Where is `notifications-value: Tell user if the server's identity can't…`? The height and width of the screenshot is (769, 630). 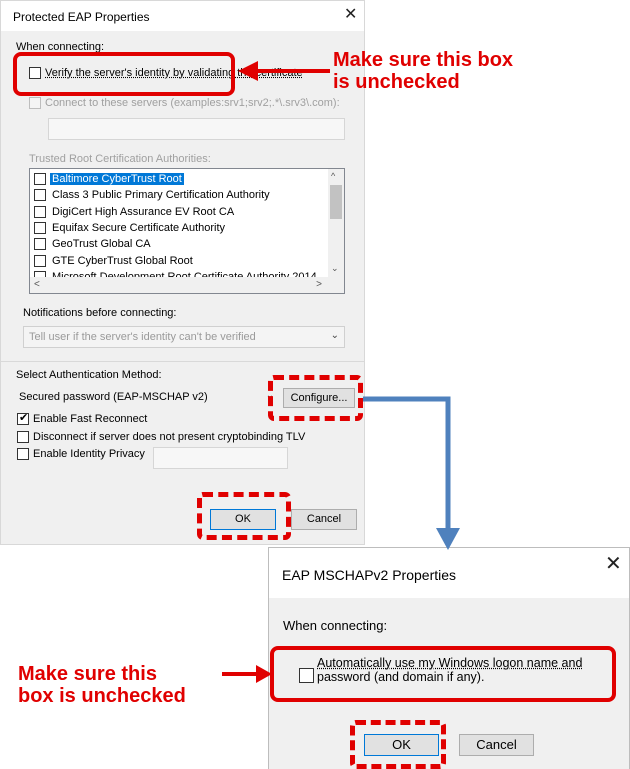
notifications-value: Tell user if the server's identity can't… is located at coordinates (142, 337).